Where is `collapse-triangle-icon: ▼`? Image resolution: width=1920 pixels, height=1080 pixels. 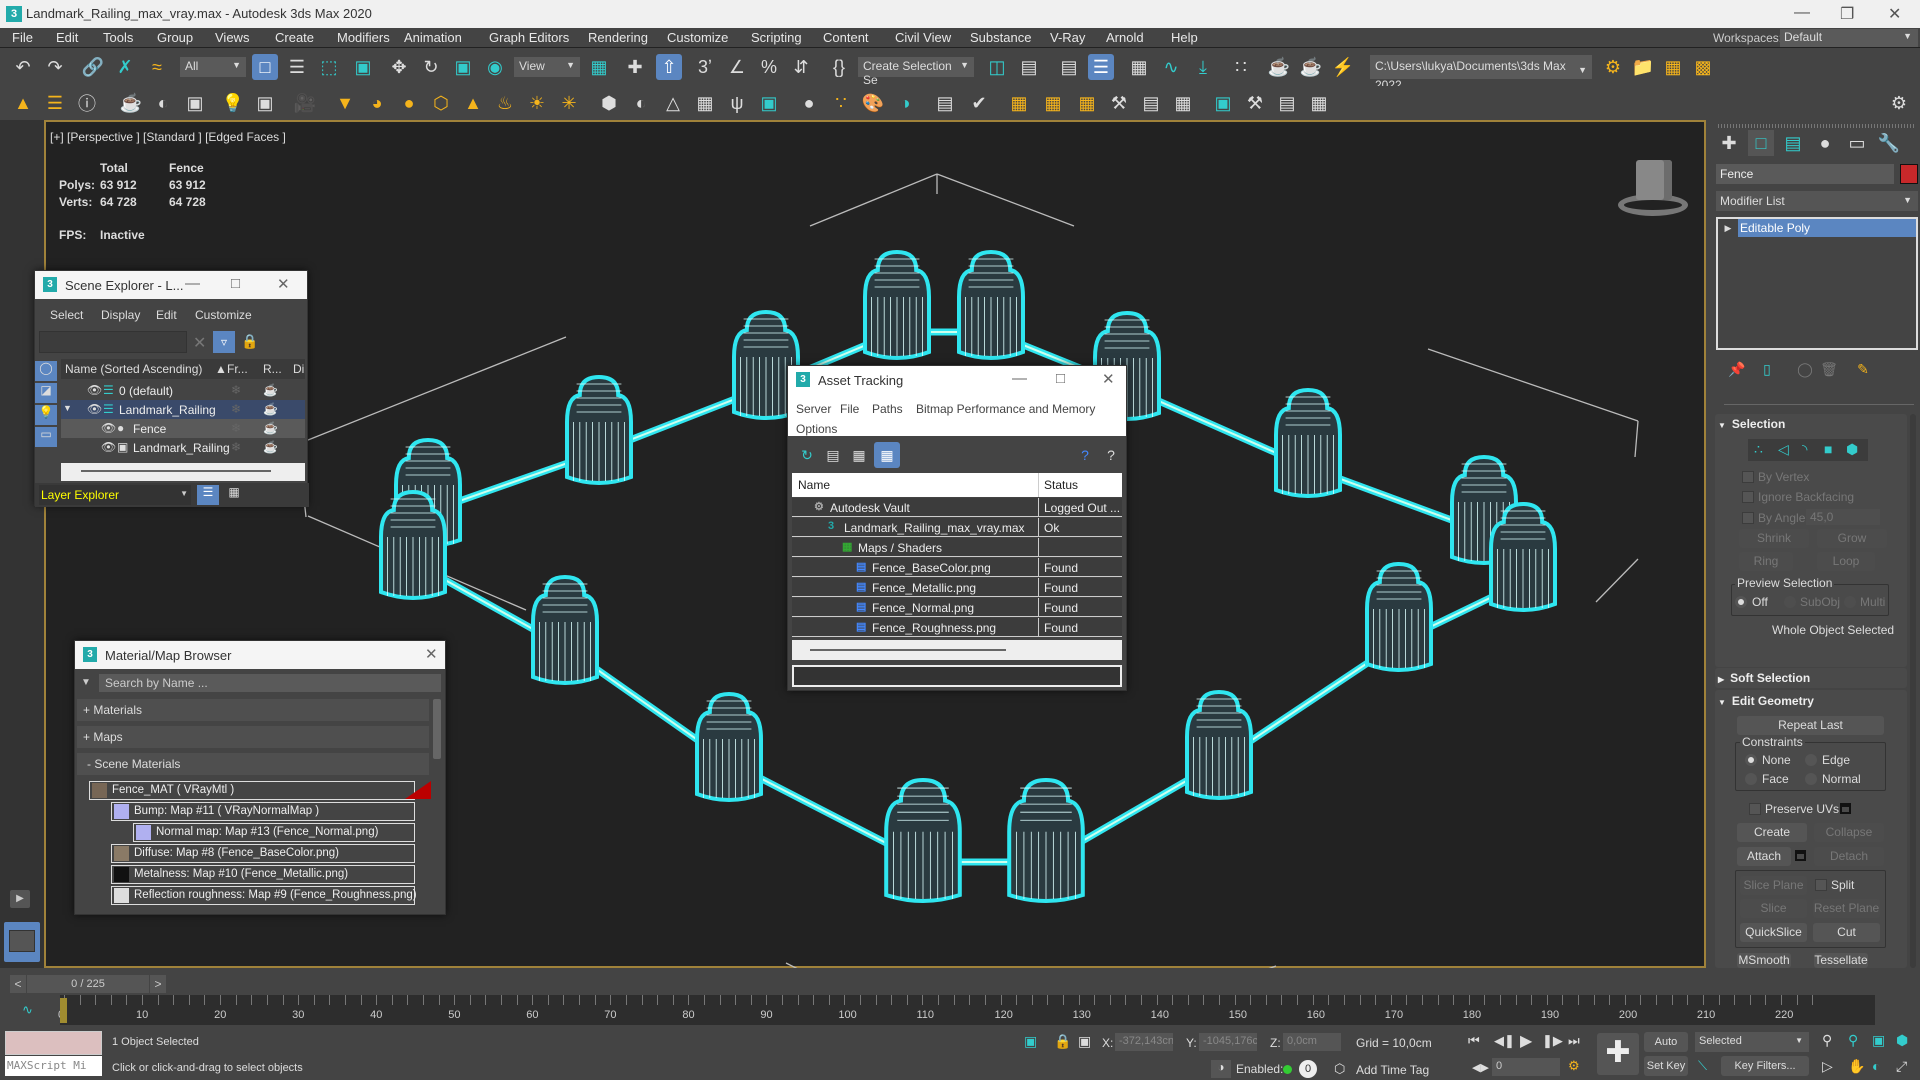 collapse-triangle-icon: ▼ is located at coordinates (67, 408).